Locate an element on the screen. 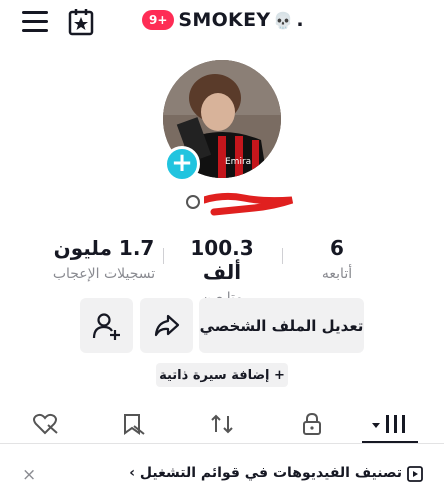 Image resolution: width=444 pixels, height=500 pixels. likes-count: 1.7 مليون is located at coordinates (104, 248).